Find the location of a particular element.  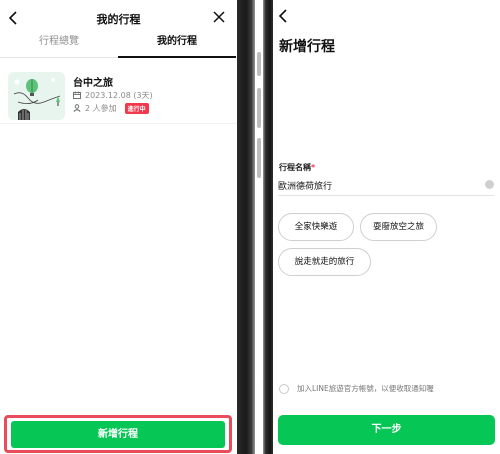

optin-row: 加入LINE旅遊官方帳號，以便收取通知喔 is located at coordinates (356, 388).